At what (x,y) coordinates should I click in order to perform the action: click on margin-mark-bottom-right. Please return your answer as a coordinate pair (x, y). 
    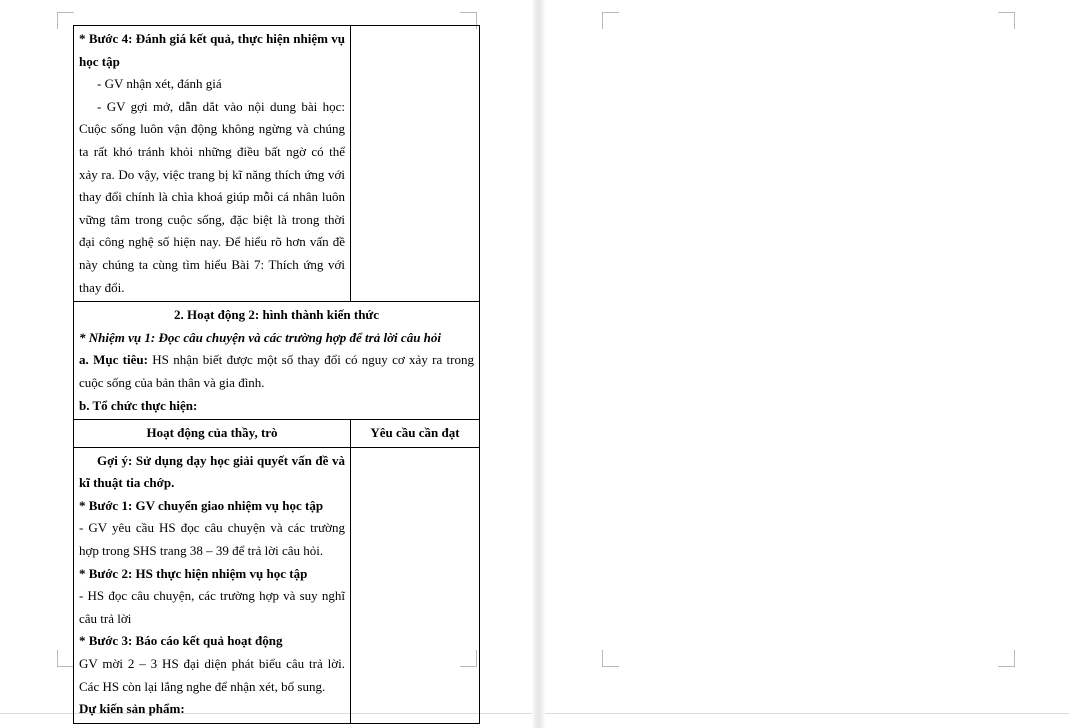
    Looking at the image, I should click on (1006, 658).